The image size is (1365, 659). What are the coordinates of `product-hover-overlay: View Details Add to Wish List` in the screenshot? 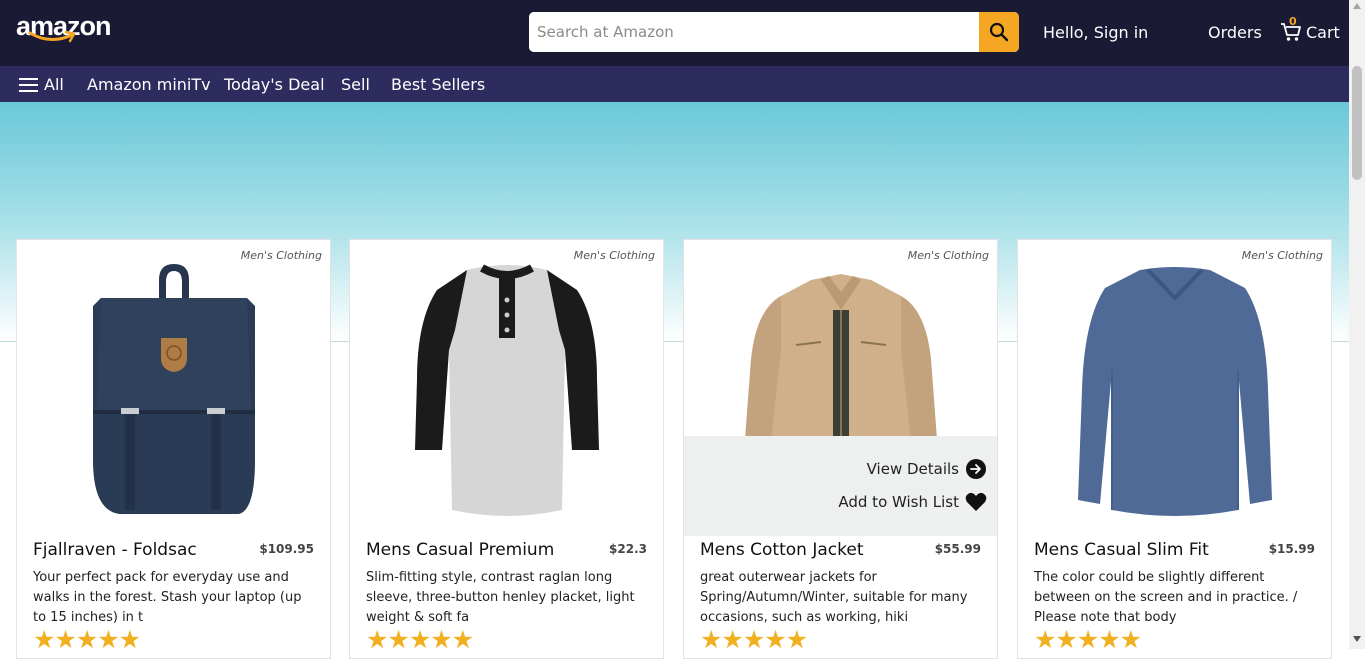 It's located at (840, 486).